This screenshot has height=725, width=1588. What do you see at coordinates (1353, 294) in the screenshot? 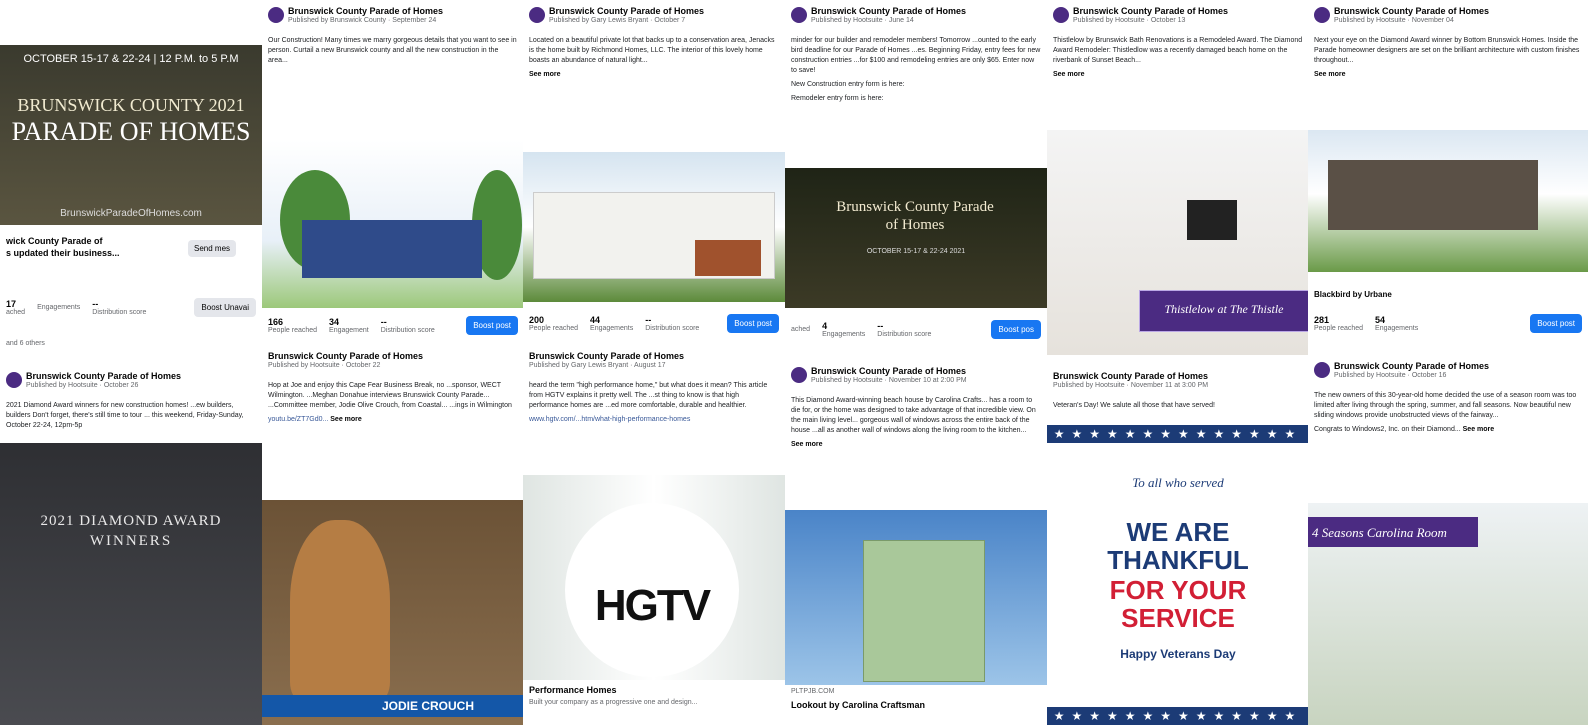
I see `link-title: Blackbird by Urbane` at bounding box center [1353, 294].